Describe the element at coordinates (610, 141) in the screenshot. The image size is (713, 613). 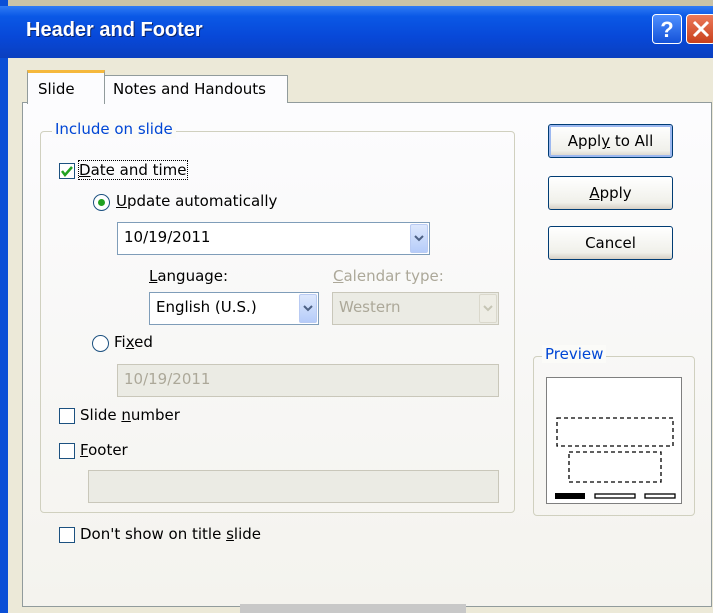
I see `apply-to-all-button: Apply to All` at that location.